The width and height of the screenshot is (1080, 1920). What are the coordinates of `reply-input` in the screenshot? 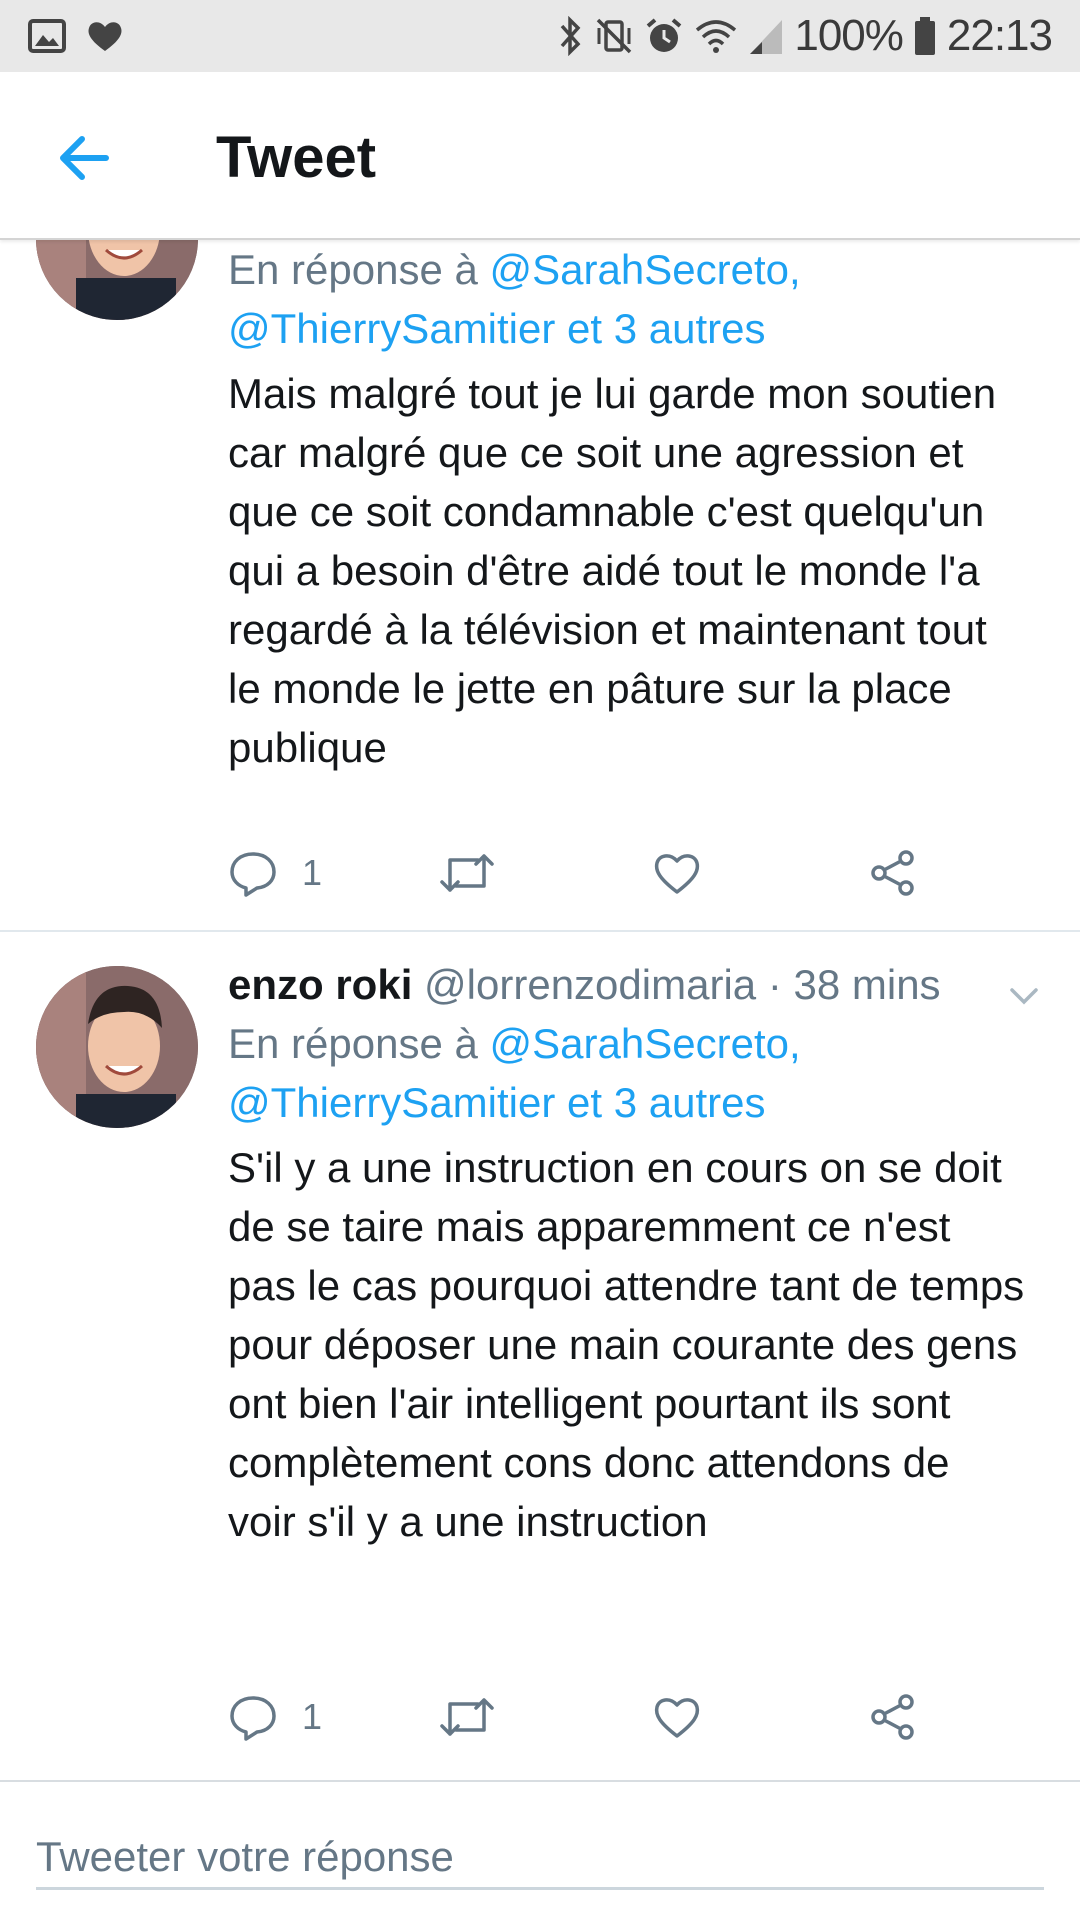 It's located at (540, 1858).